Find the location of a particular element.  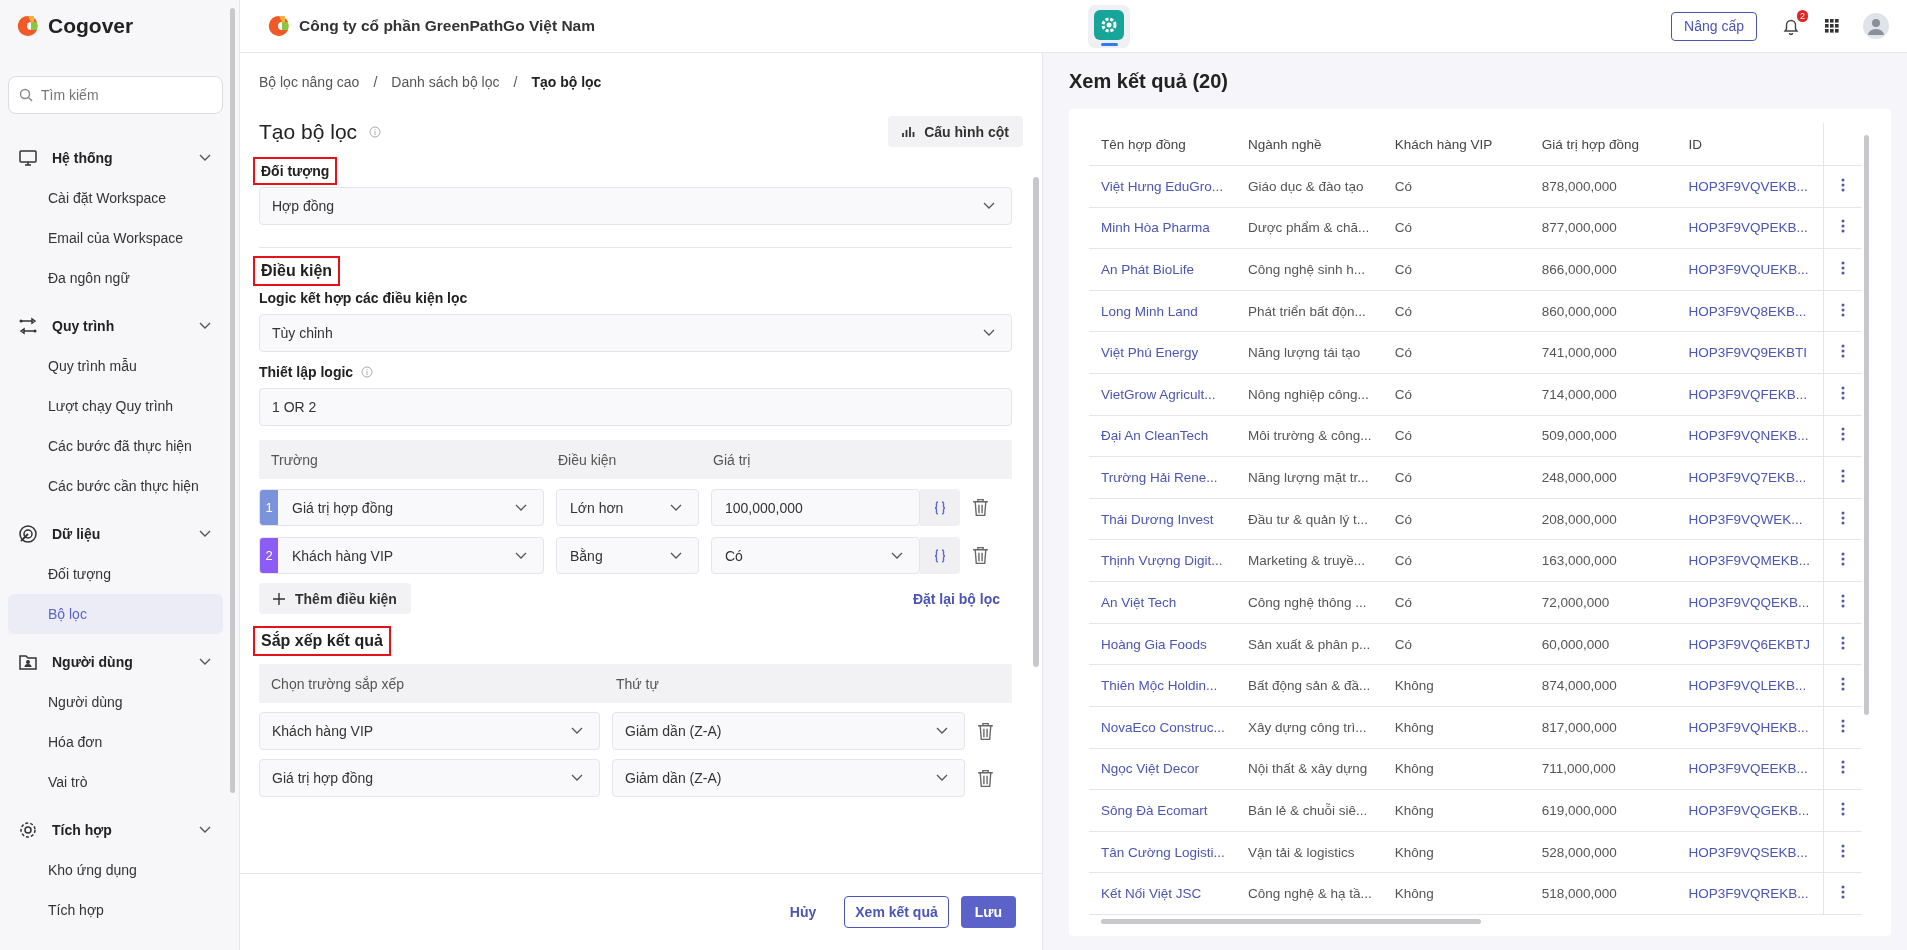

table-link: Việt Phú Energy is located at coordinates (1162, 352).